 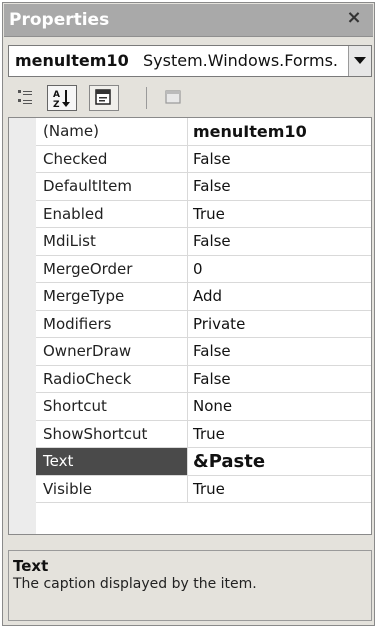 What do you see at coordinates (198, 269) in the screenshot?
I see `property-value: 0` at bounding box center [198, 269].